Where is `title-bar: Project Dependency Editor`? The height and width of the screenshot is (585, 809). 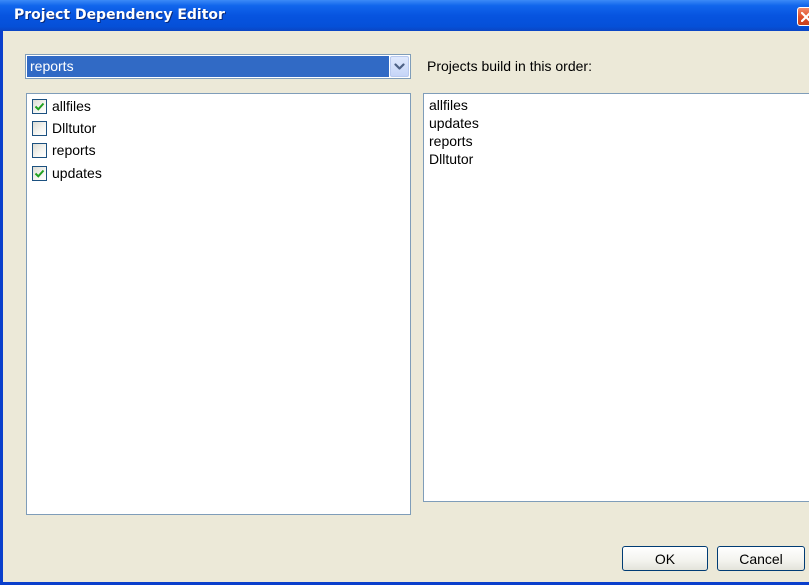 title-bar: Project Dependency Editor is located at coordinates (404, 15).